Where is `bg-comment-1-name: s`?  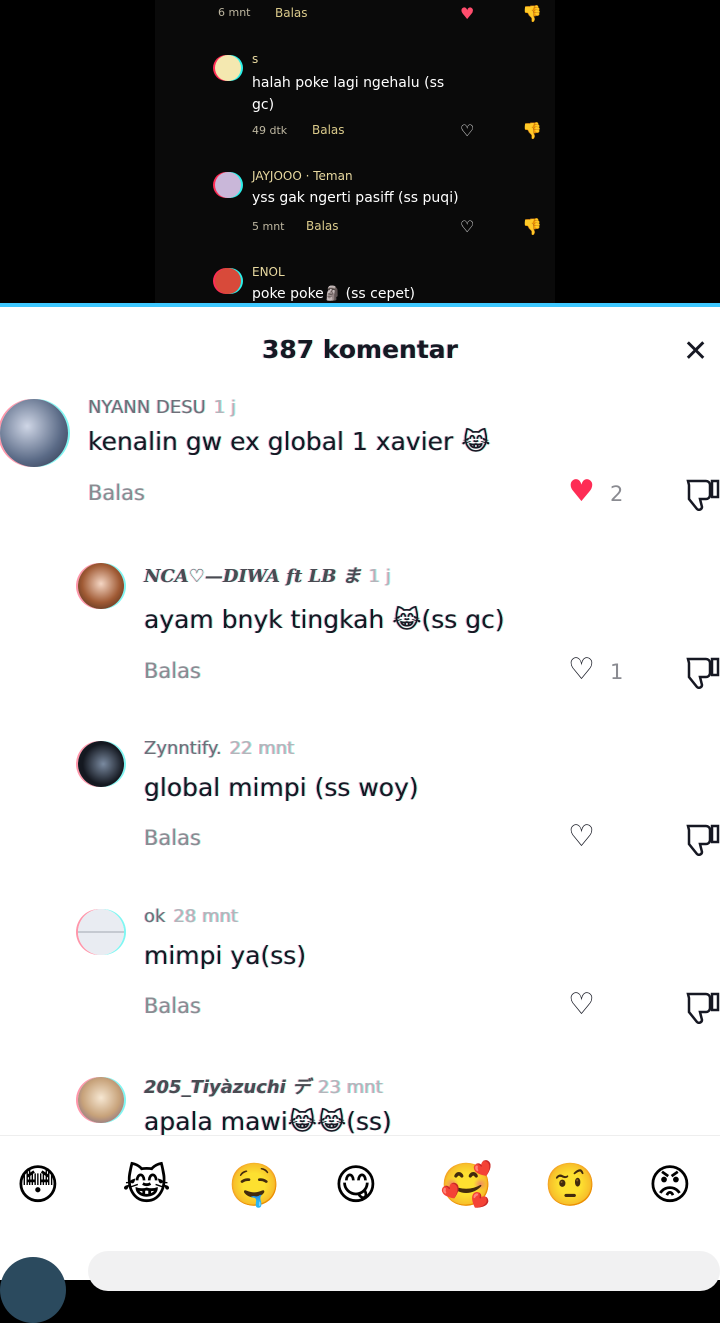
bg-comment-1-name: s is located at coordinates (255, 59).